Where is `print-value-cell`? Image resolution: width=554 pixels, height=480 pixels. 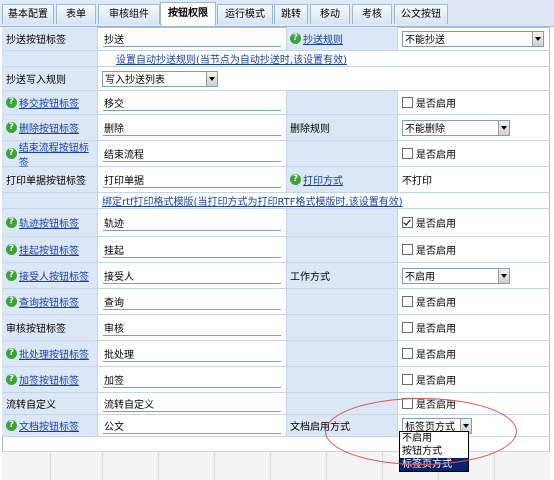 print-value-cell is located at coordinates (192, 179).